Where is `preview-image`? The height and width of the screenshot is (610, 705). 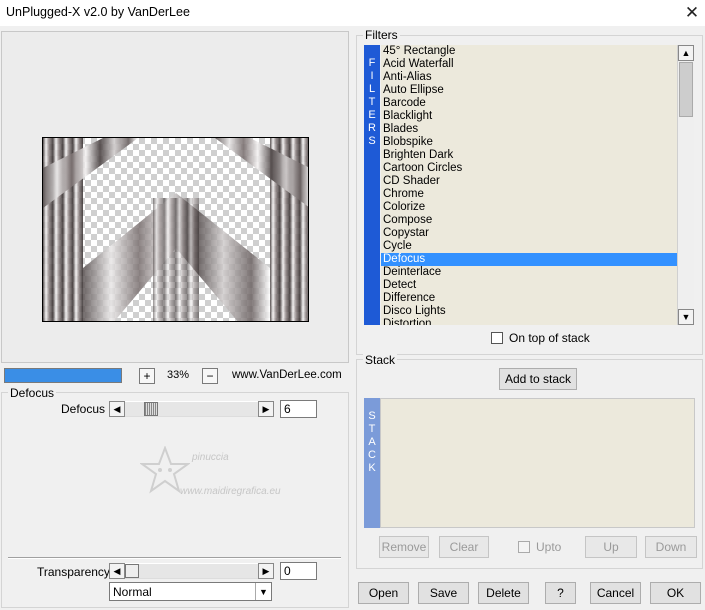 preview-image is located at coordinates (175, 229).